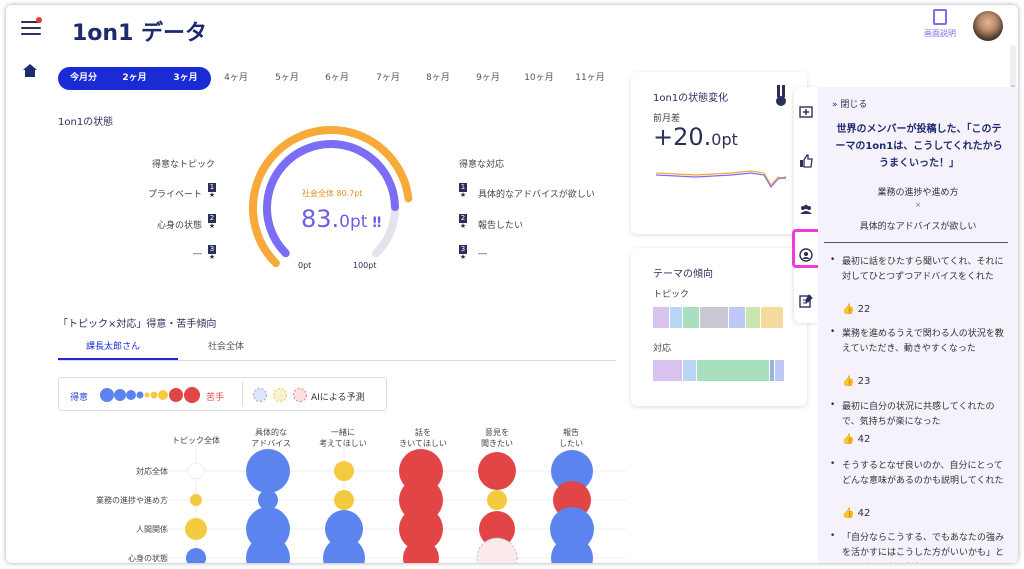 The height and width of the screenshot is (569, 1024). What do you see at coordinates (287, 78) in the screenshot?
I see `period-tab-5m: 5ヶ月` at bounding box center [287, 78].